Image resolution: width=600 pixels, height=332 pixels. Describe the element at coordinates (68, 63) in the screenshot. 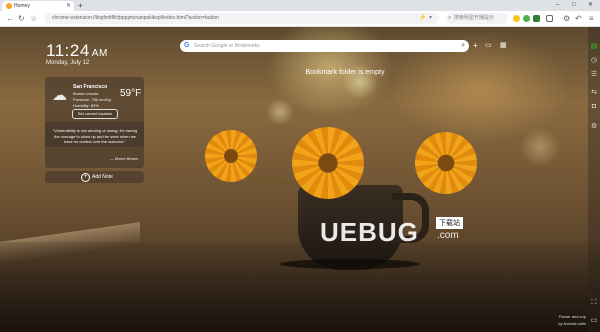

I see `date: Monday, July 12` at that location.